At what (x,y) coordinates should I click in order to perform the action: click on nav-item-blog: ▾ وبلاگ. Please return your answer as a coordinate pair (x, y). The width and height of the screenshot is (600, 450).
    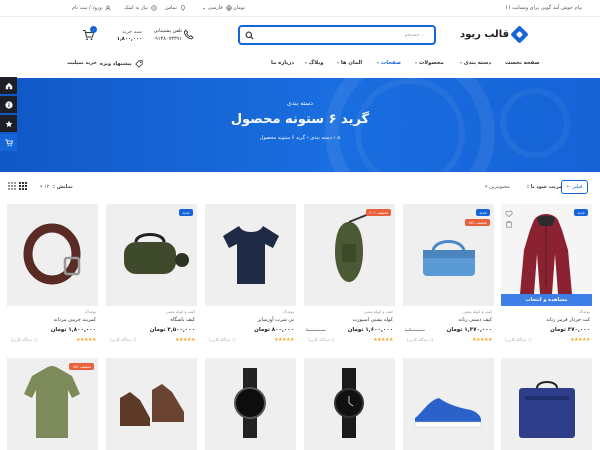
    Looking at the image, I should click on (313, 63).